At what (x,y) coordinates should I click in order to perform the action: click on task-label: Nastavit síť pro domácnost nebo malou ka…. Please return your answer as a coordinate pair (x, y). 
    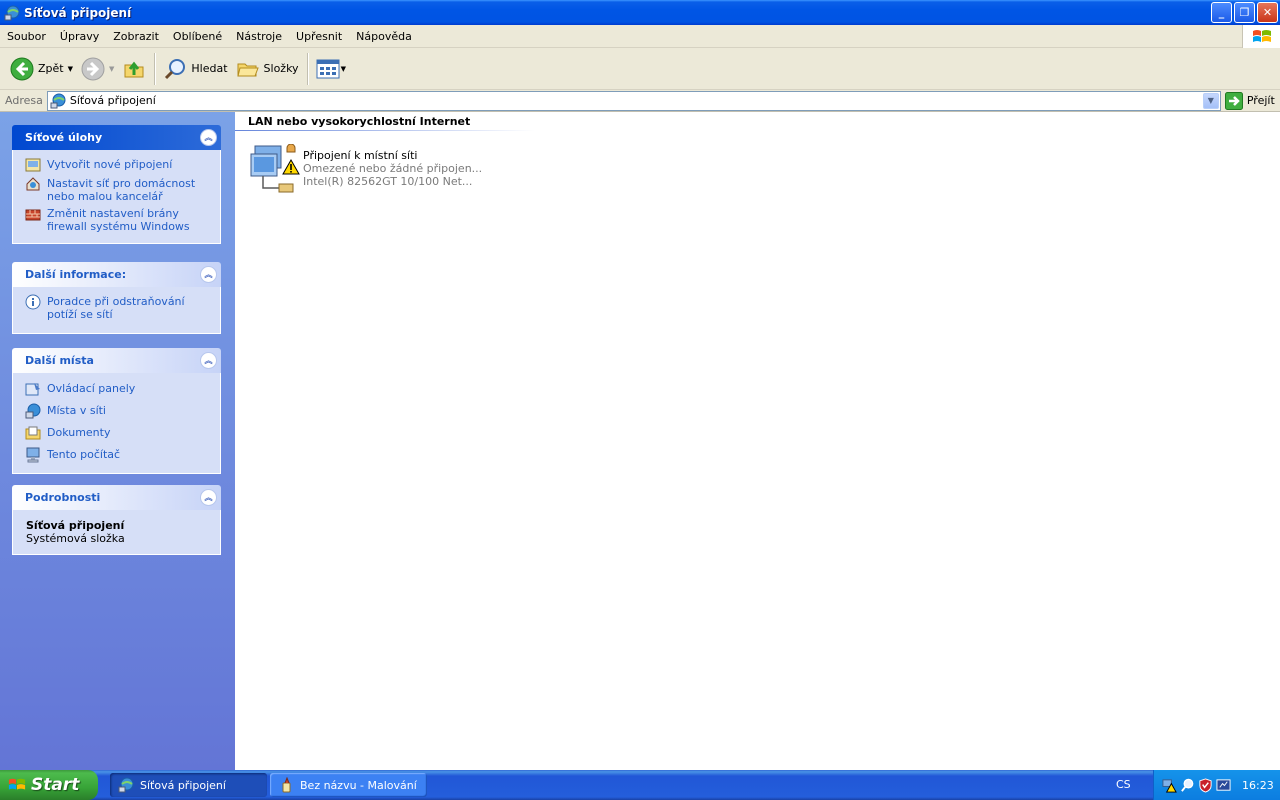
    Looking at the image, I should click on (121, 190).